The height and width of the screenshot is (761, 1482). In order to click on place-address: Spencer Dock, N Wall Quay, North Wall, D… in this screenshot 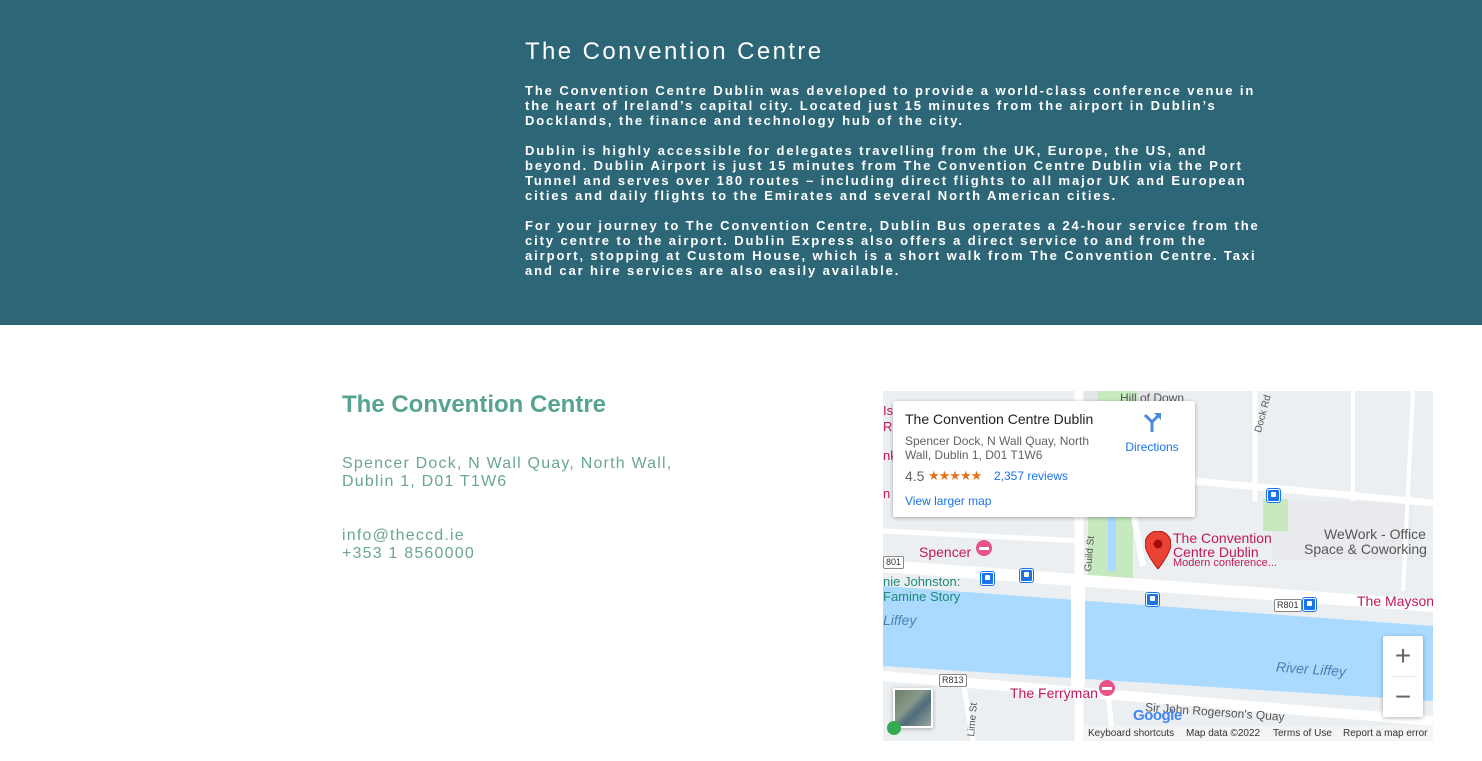, I will do `click(997, 448)`.